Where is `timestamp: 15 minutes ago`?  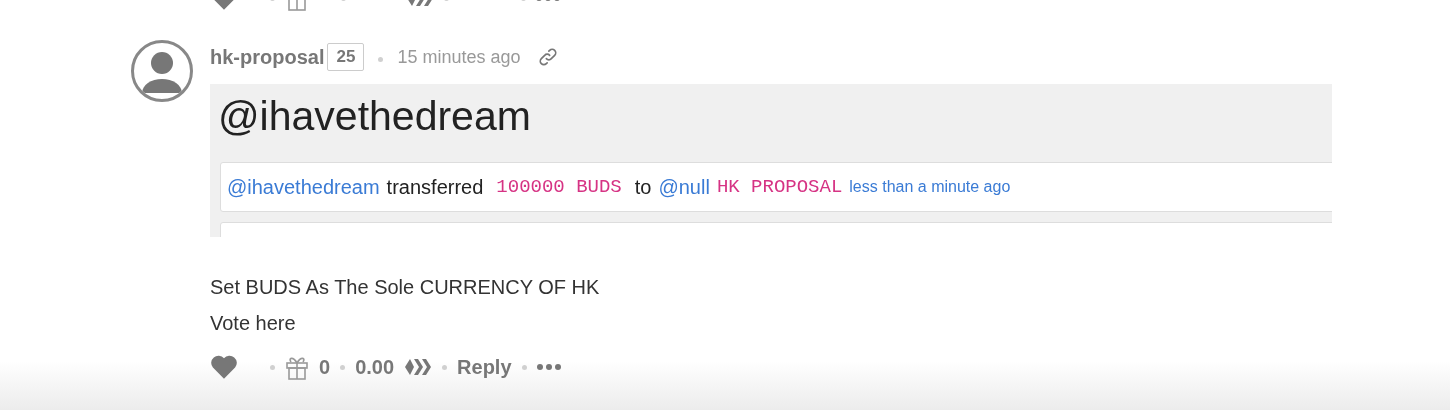
timestamp: 15 minutes ago is located at coordinates (459, 57).